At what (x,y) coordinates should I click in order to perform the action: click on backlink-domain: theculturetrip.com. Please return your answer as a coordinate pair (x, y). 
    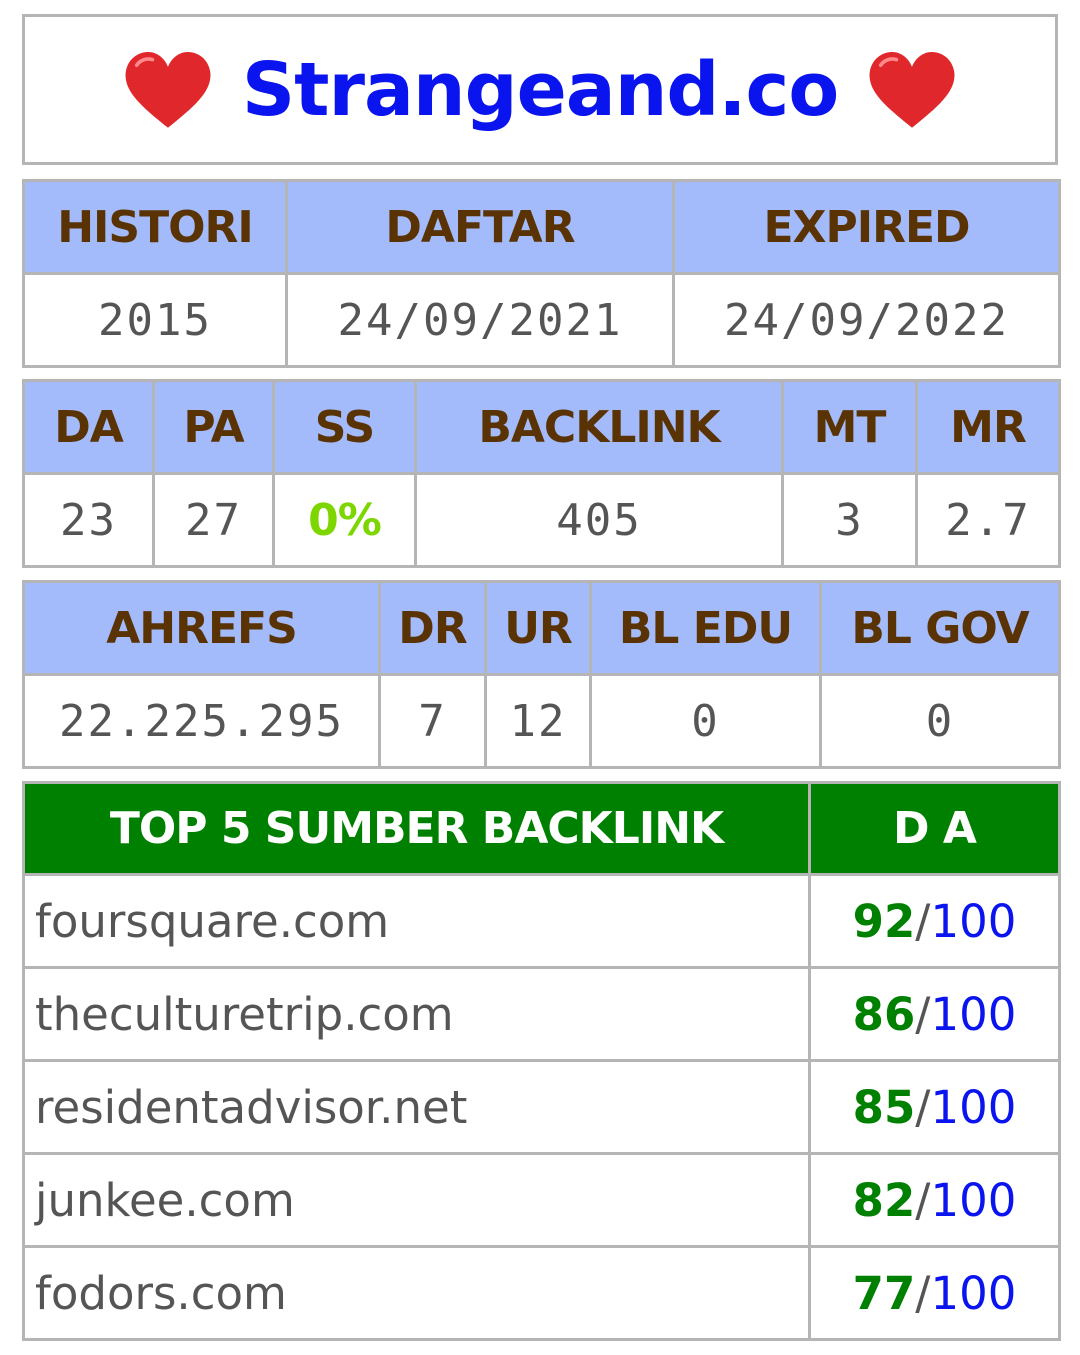
    Looking at the image, I should click on (416, 1014).